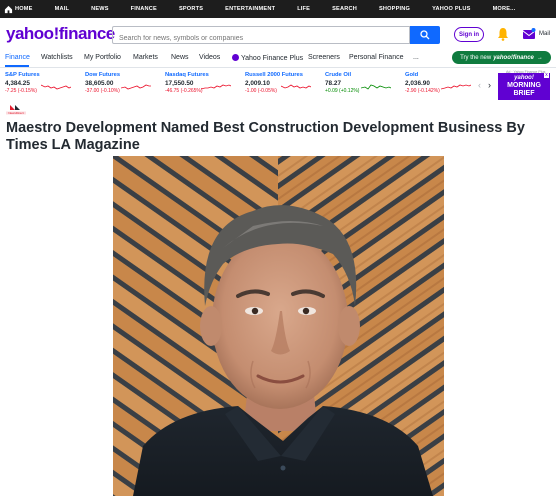 Image resolution: width=556 pixels, height=496 pixels. What do you see at coordinates (394, 9) in the screenshot?
I see `topbar-shopping: SHOPPING` at bounding box center [394, 9].